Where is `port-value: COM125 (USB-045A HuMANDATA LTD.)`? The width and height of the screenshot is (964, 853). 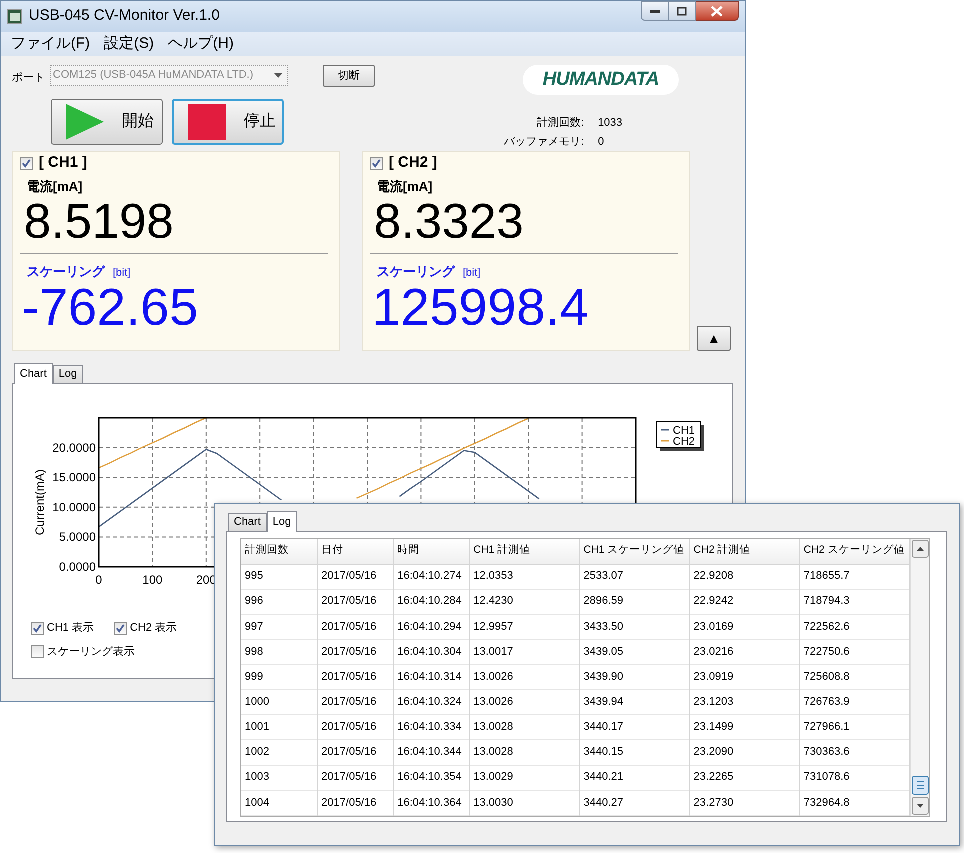
port-value: COM125 (USB-045A HuMANDATA LTD.) is located at coordinates (153, 76).